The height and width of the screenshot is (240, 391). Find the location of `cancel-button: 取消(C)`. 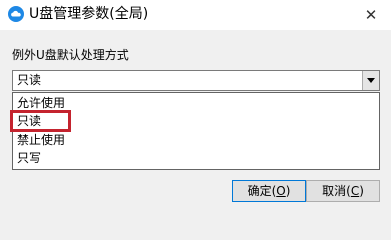

cancel-button: 取消(C) is located at coordinates (343, 191).